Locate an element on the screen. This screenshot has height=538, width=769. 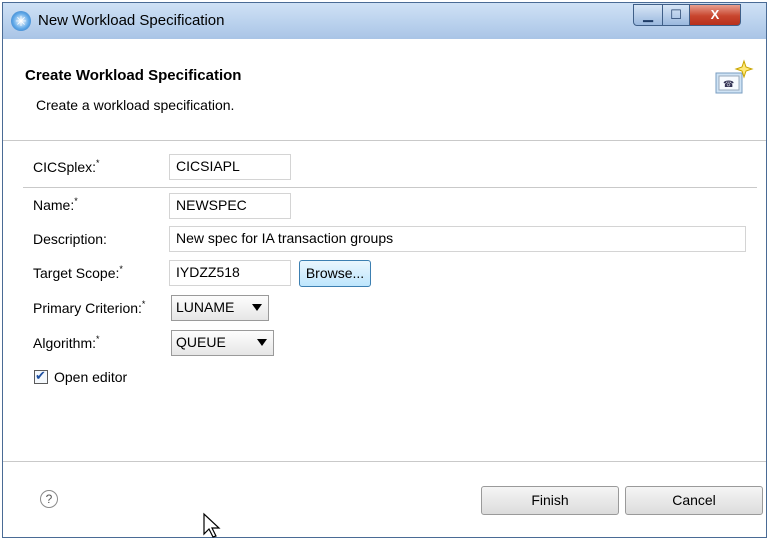
name-label: Name:* is located at coordinates (55, 204).